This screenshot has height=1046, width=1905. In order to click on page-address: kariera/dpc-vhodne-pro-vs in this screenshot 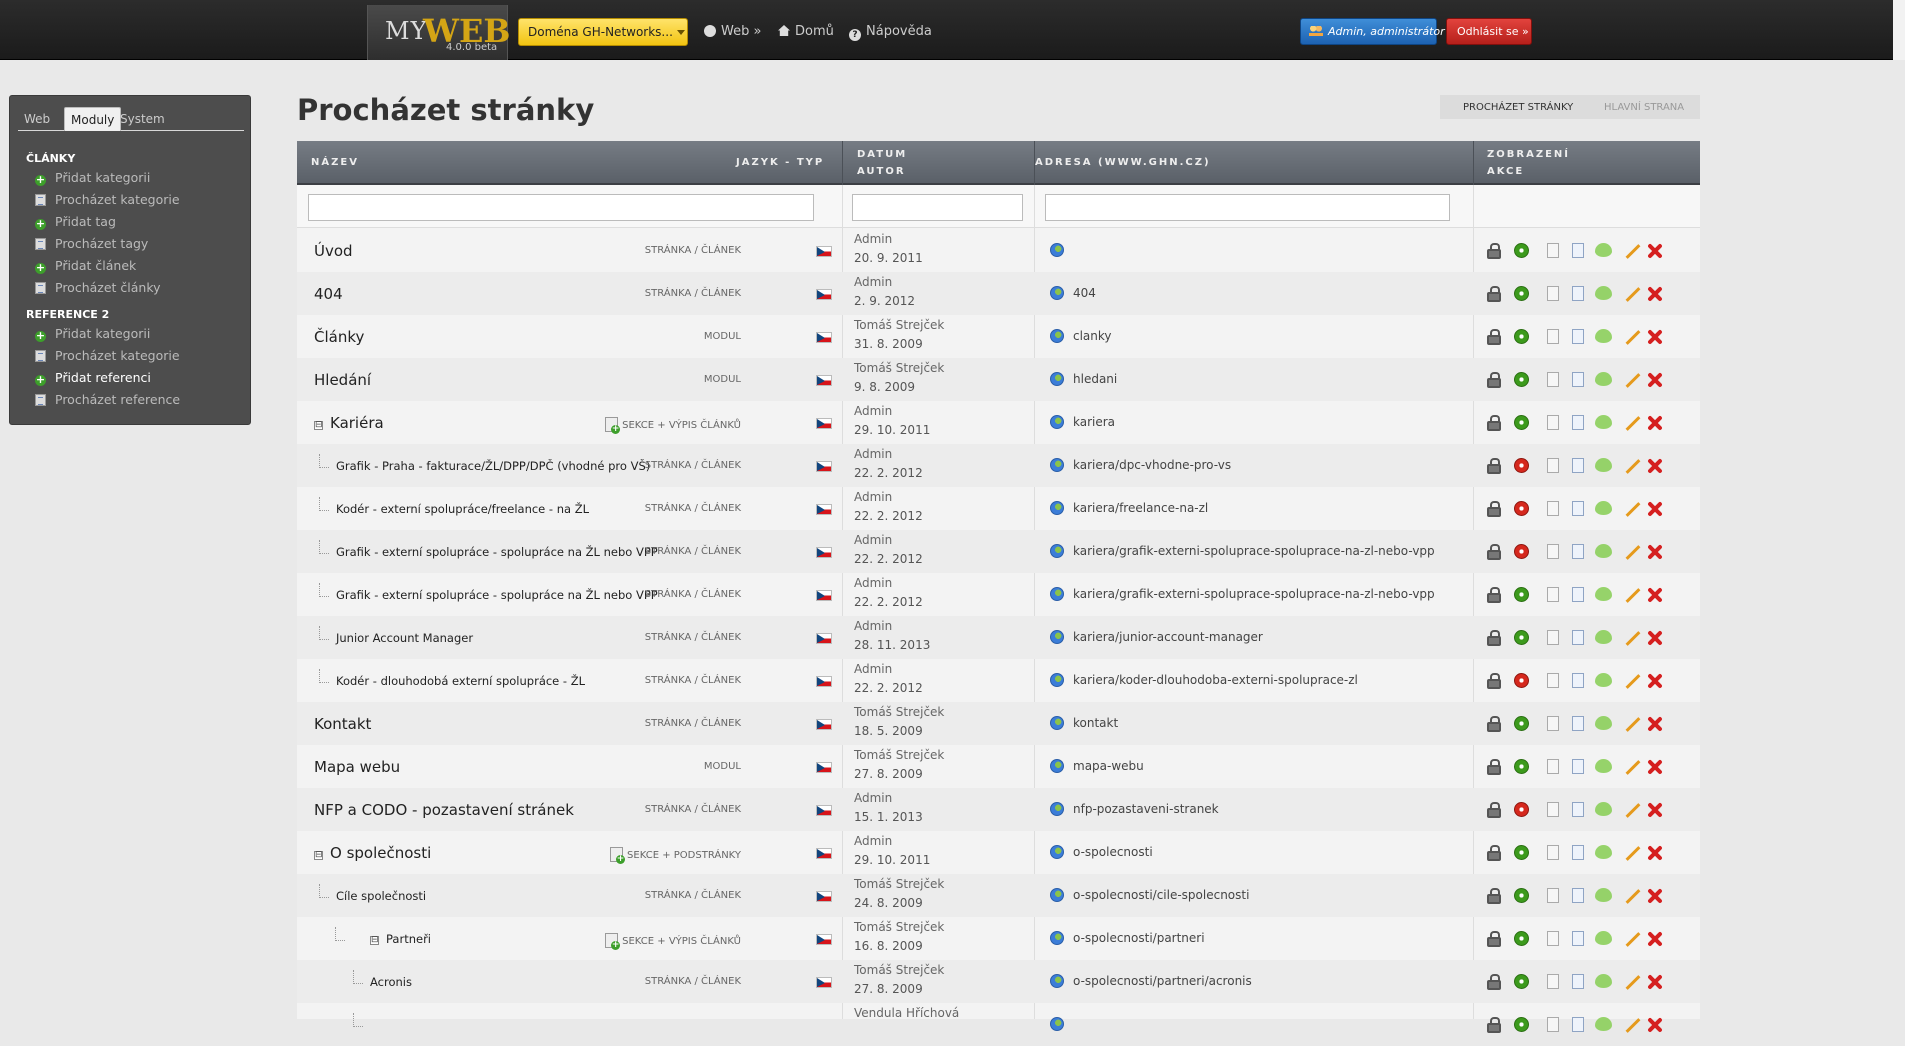, I will do `click(1152, 465)`.